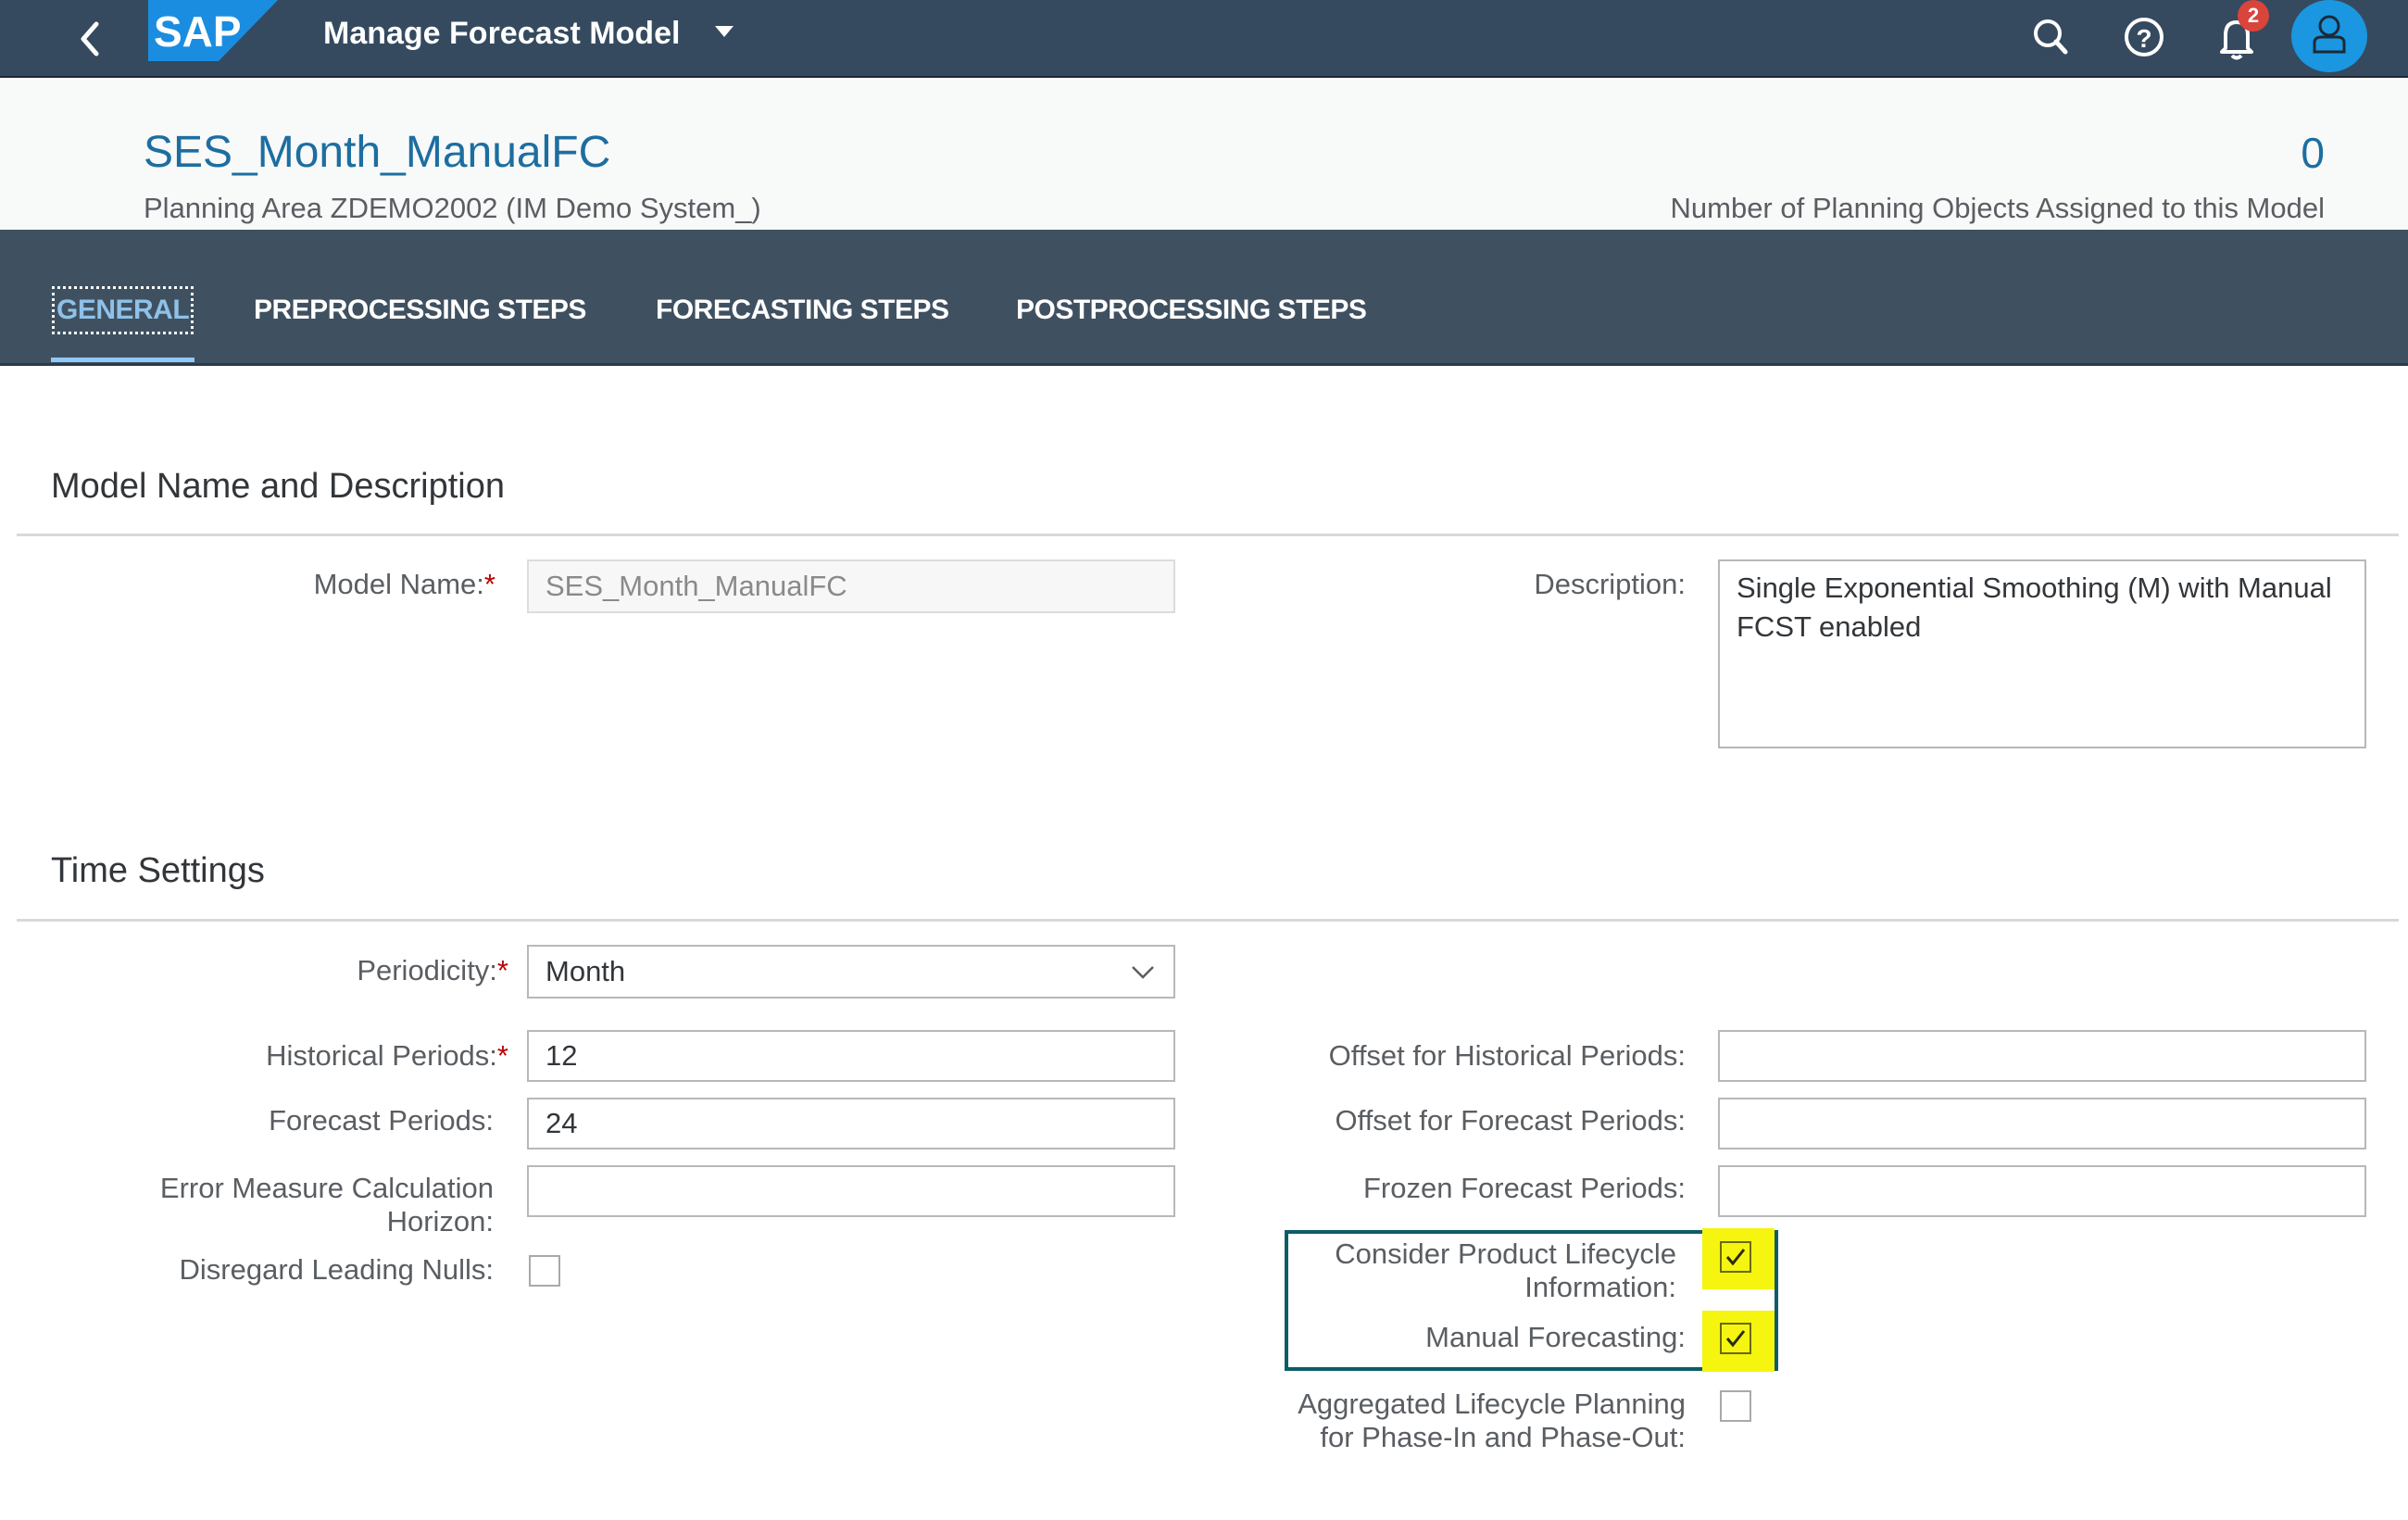 Image resolution: width=2408 pixels, height=1520 pixels. I want to click on product-lifecycle-checkbox, so click(1735, 1257).